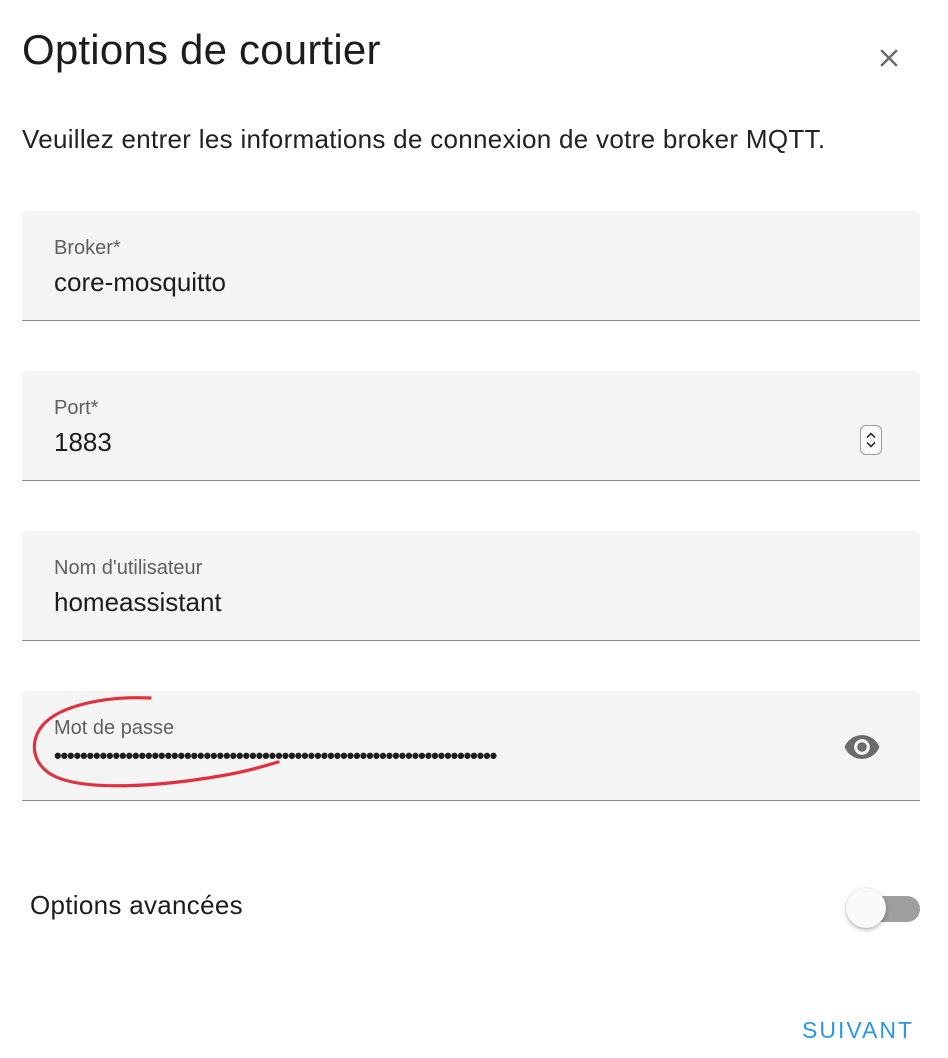  I want to click on advanced-options-toggle, so click(884, 909).